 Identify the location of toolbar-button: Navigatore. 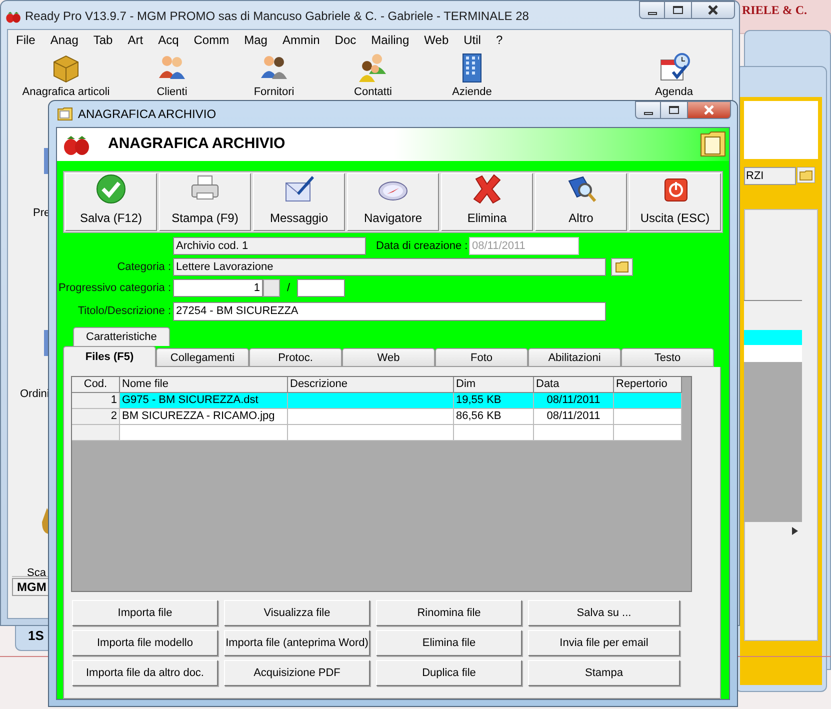
(393, 202).